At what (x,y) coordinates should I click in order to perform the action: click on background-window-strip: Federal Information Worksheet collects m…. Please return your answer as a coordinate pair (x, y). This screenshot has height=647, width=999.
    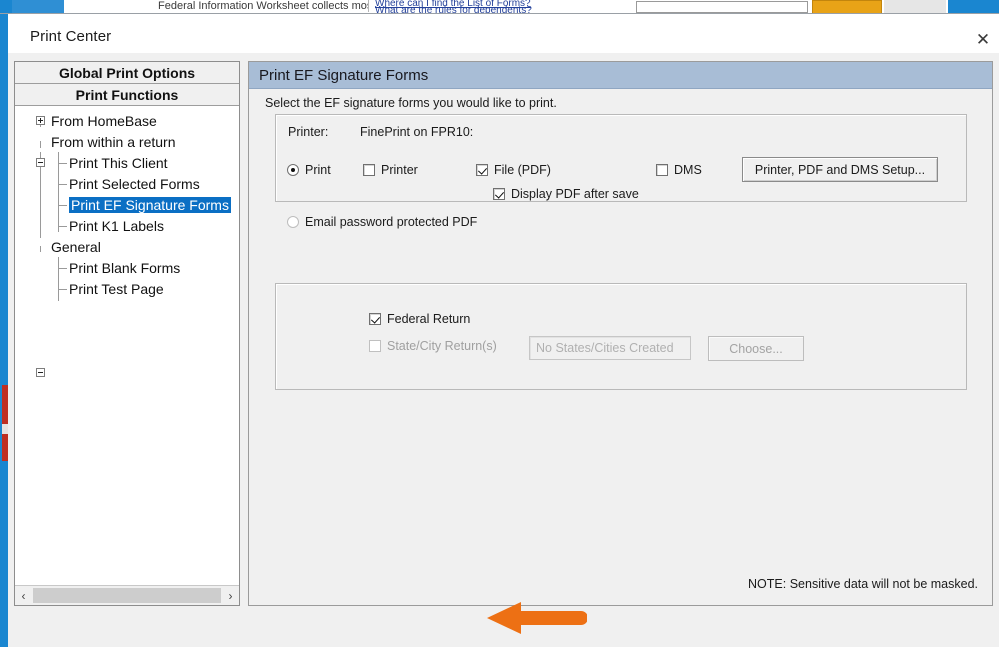
    Looking at the image, I should click on (499, 7).